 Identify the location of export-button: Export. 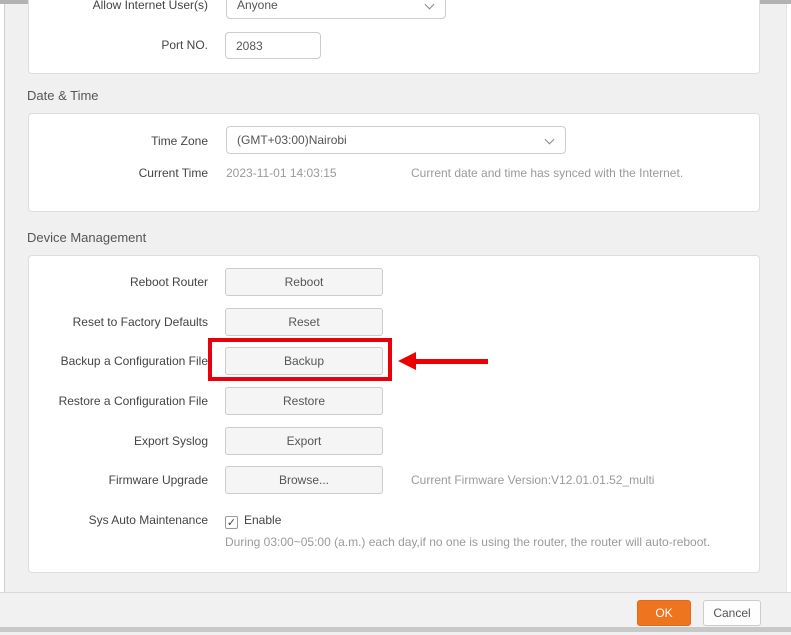
(304, 441).